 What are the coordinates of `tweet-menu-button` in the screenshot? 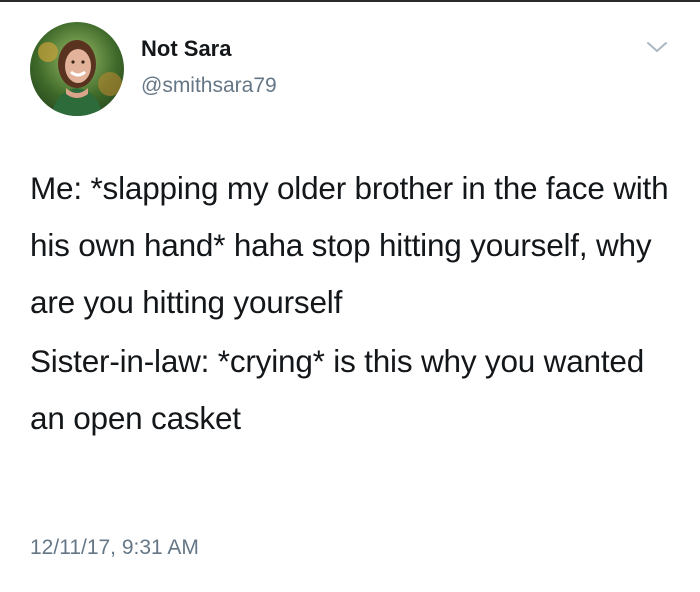 It's located at (657, 47).